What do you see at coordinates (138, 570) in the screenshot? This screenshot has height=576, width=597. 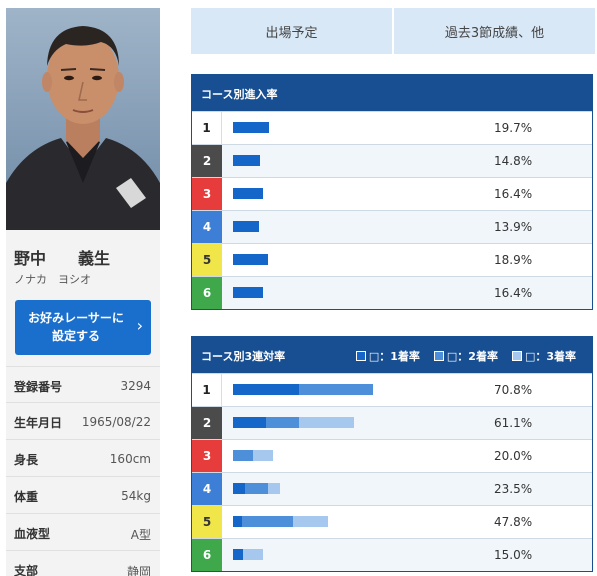 I see `info-value: 静岡` at bounding box center [138, 570].